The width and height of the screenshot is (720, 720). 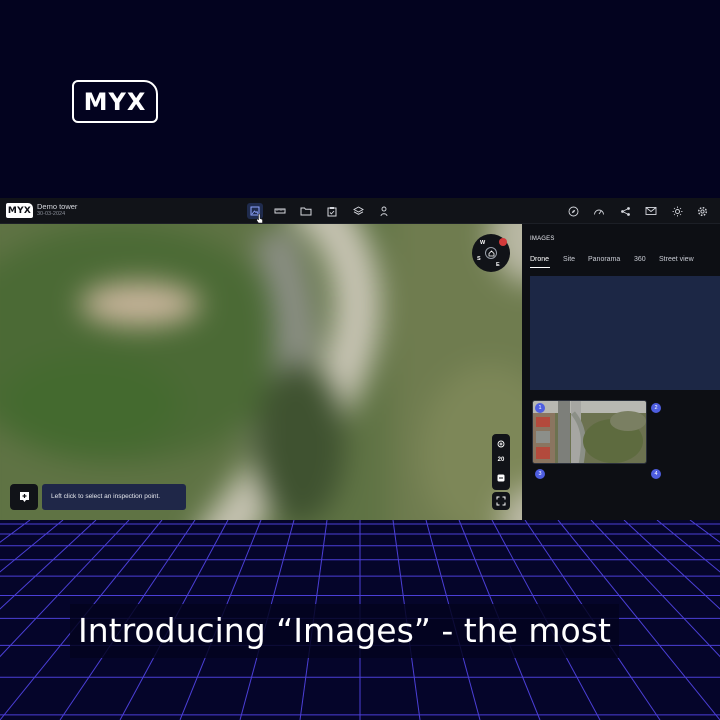 What do you see at coordinates (625, 333) in the screenshot?
I see `image-preview` at bounding box center [625, 333].